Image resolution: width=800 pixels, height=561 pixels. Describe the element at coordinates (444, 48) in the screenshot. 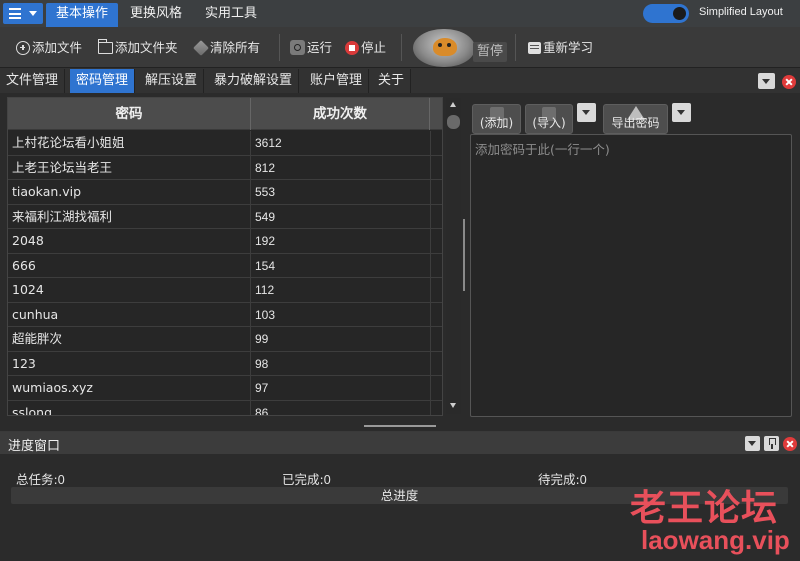

I see `hamster-mascot-icon` at that location.